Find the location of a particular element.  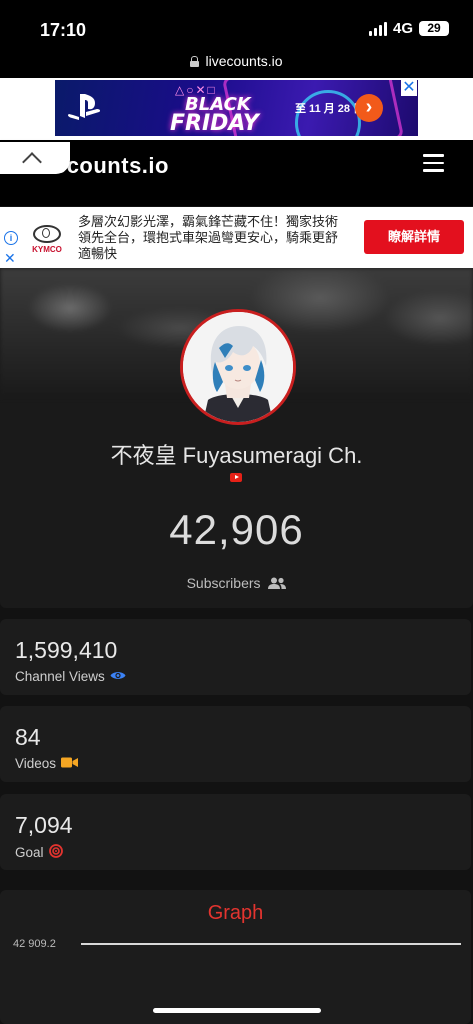

stat-label: Goal is located at coordinates (29, 852).